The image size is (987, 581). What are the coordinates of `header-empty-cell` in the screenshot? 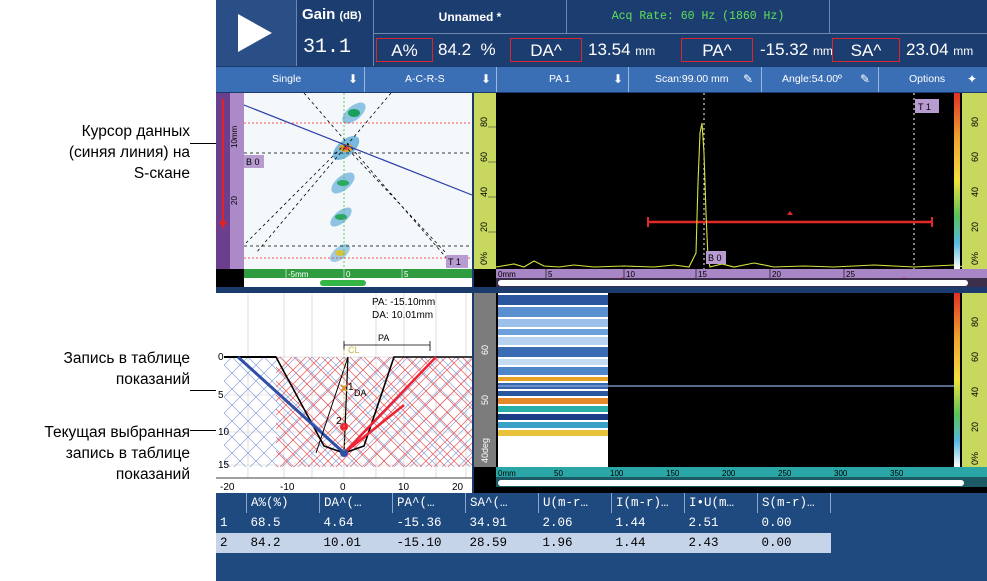 It's located at (908, 17).